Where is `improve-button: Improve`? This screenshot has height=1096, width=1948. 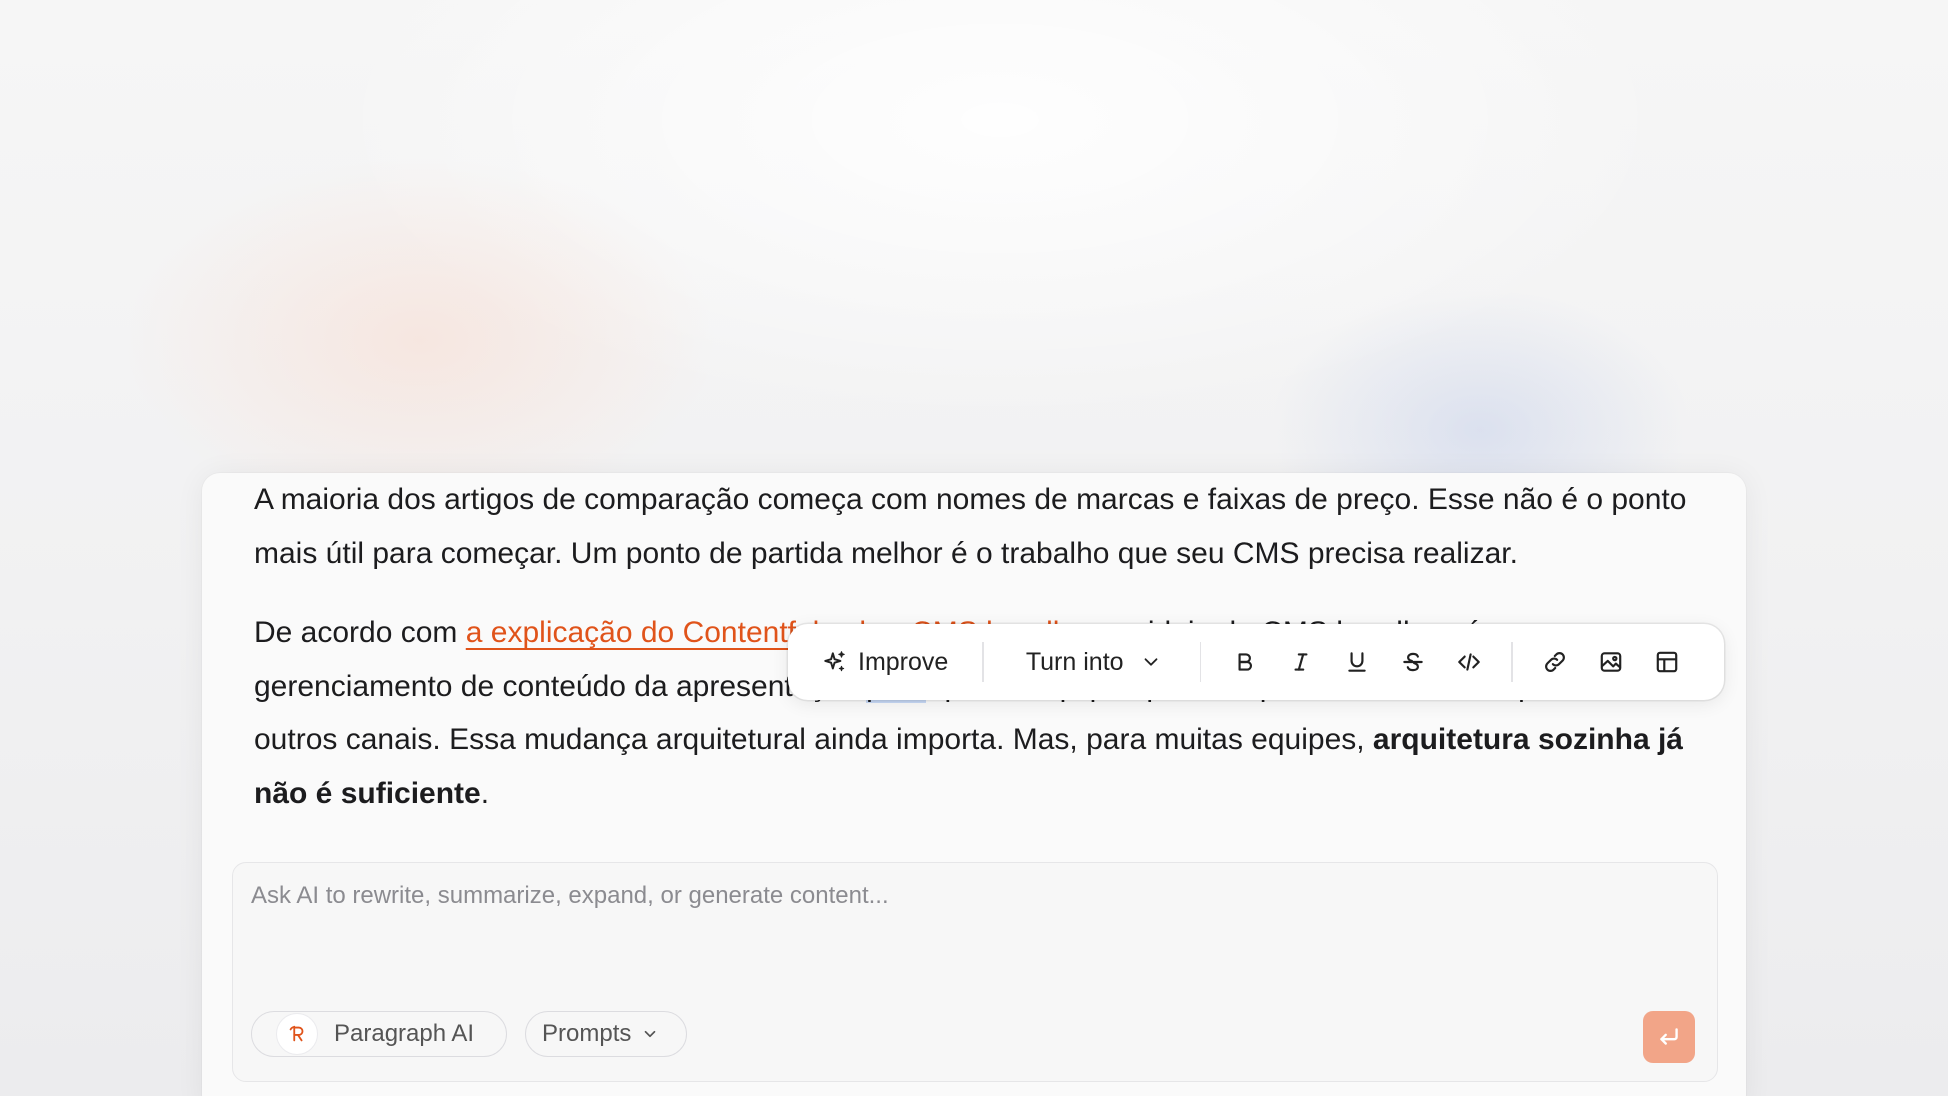
improve-button: Improve is located at coordinates (885, 662).